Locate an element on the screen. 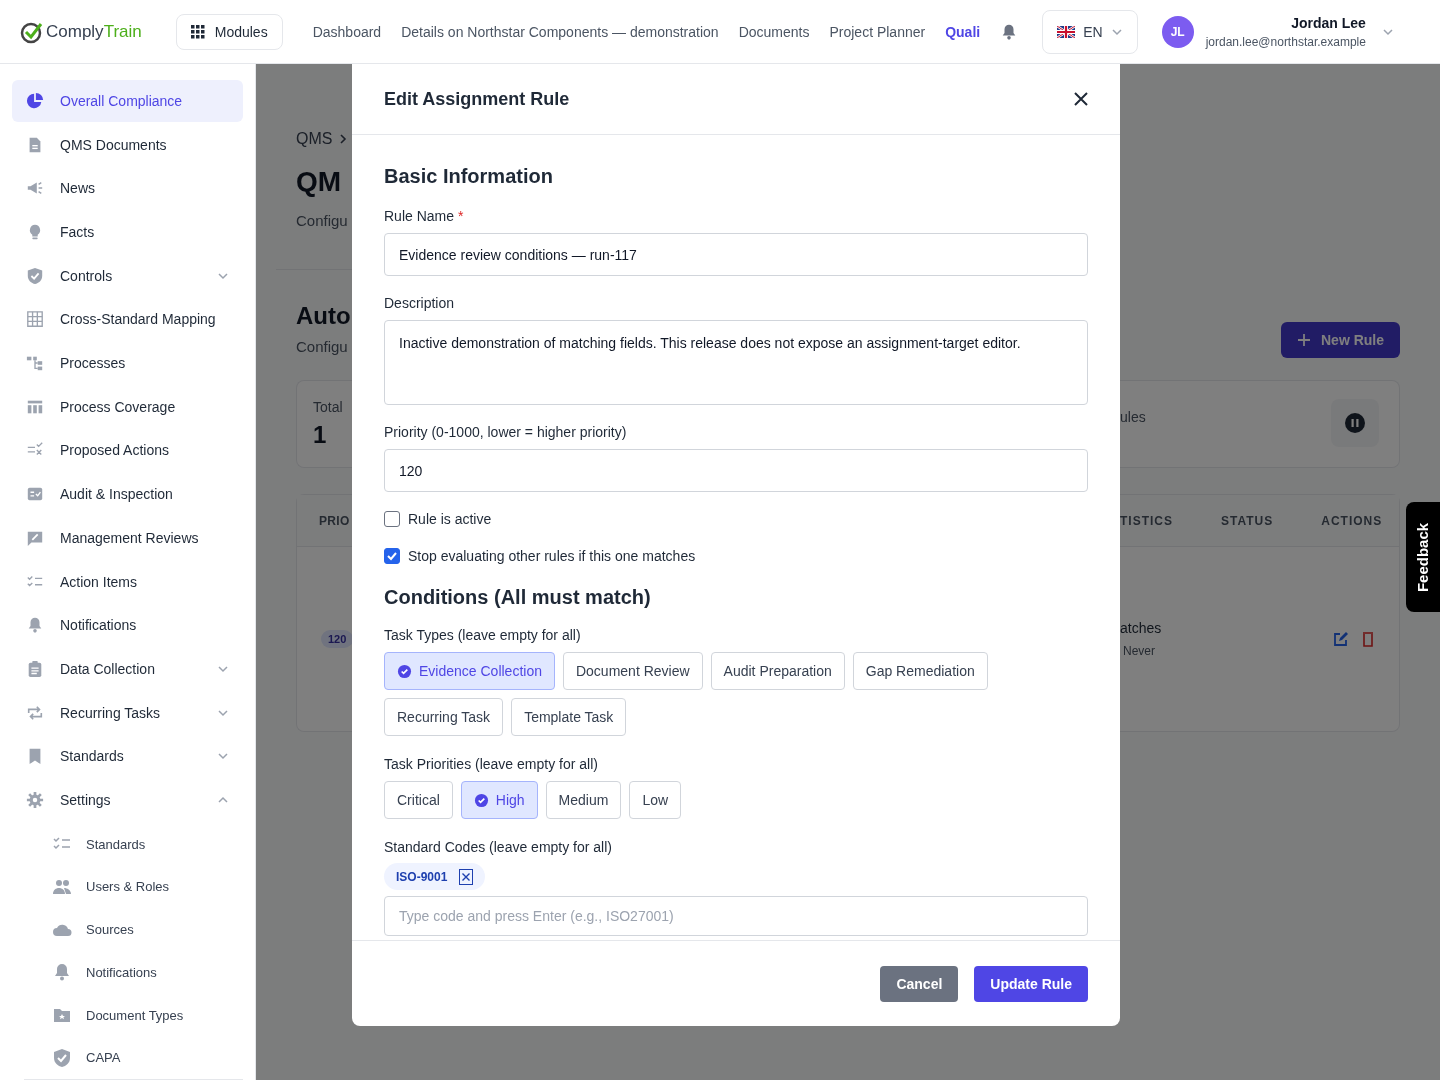  page-subtitle: Configu is located at coordinates (322, 220).